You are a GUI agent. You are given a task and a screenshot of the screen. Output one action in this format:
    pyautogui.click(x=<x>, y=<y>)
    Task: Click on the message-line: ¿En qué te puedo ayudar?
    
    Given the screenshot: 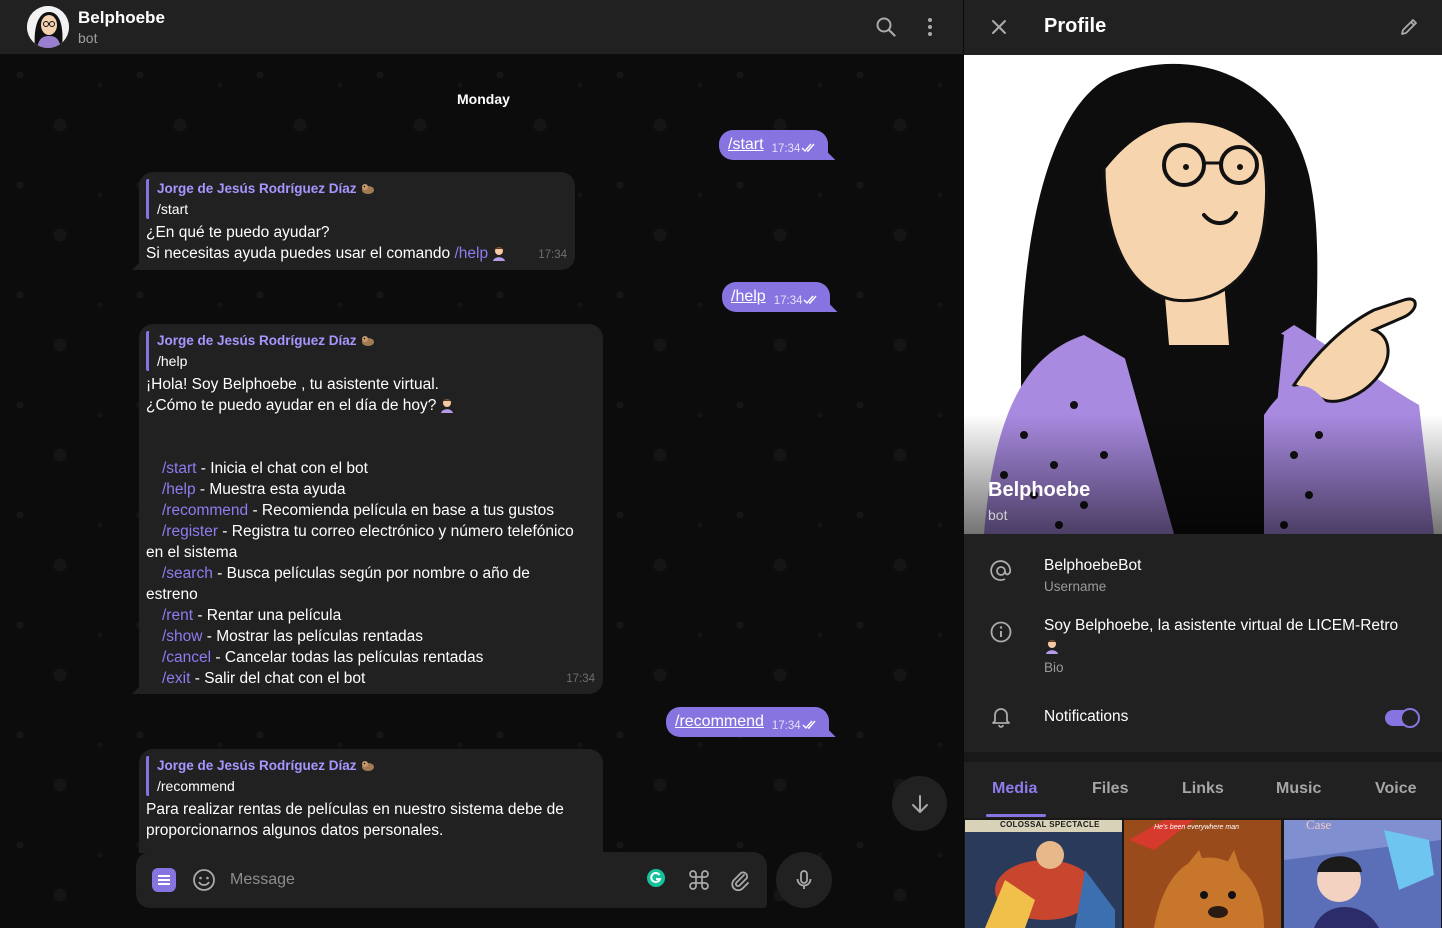 What is the action you would take?
    pyautogui.click(x=238, y=232)
    